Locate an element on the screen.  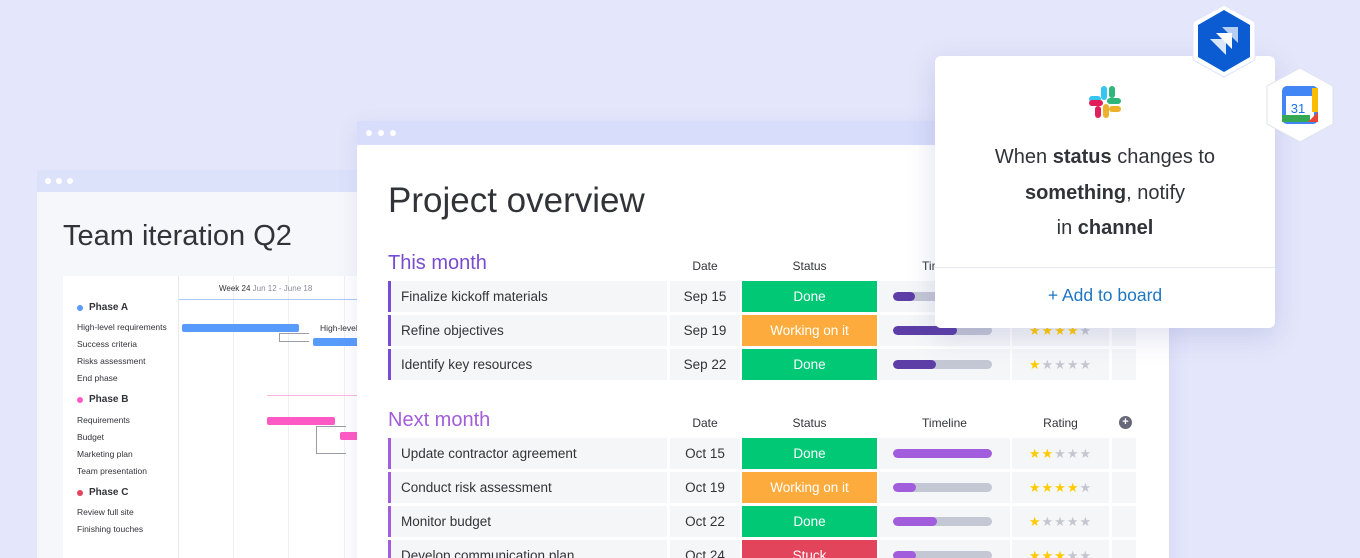
task-item: Team presentation is located at coordinates (112, 471).